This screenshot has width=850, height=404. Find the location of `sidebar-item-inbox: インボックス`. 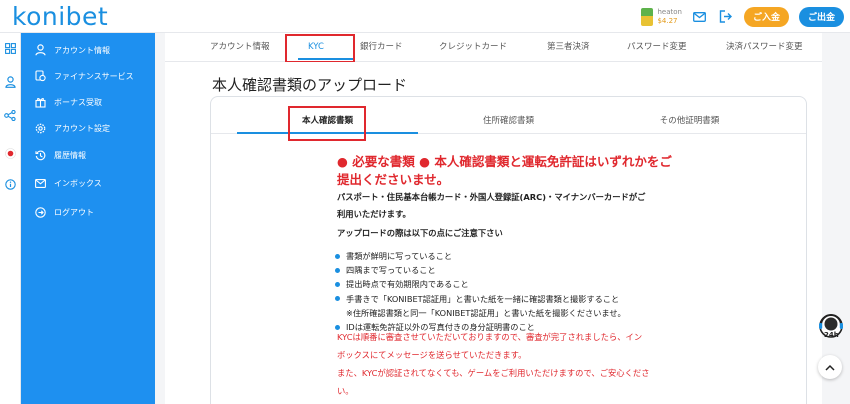

sidebar-item-inbox: インボックス is located at coordinates (68, 183).